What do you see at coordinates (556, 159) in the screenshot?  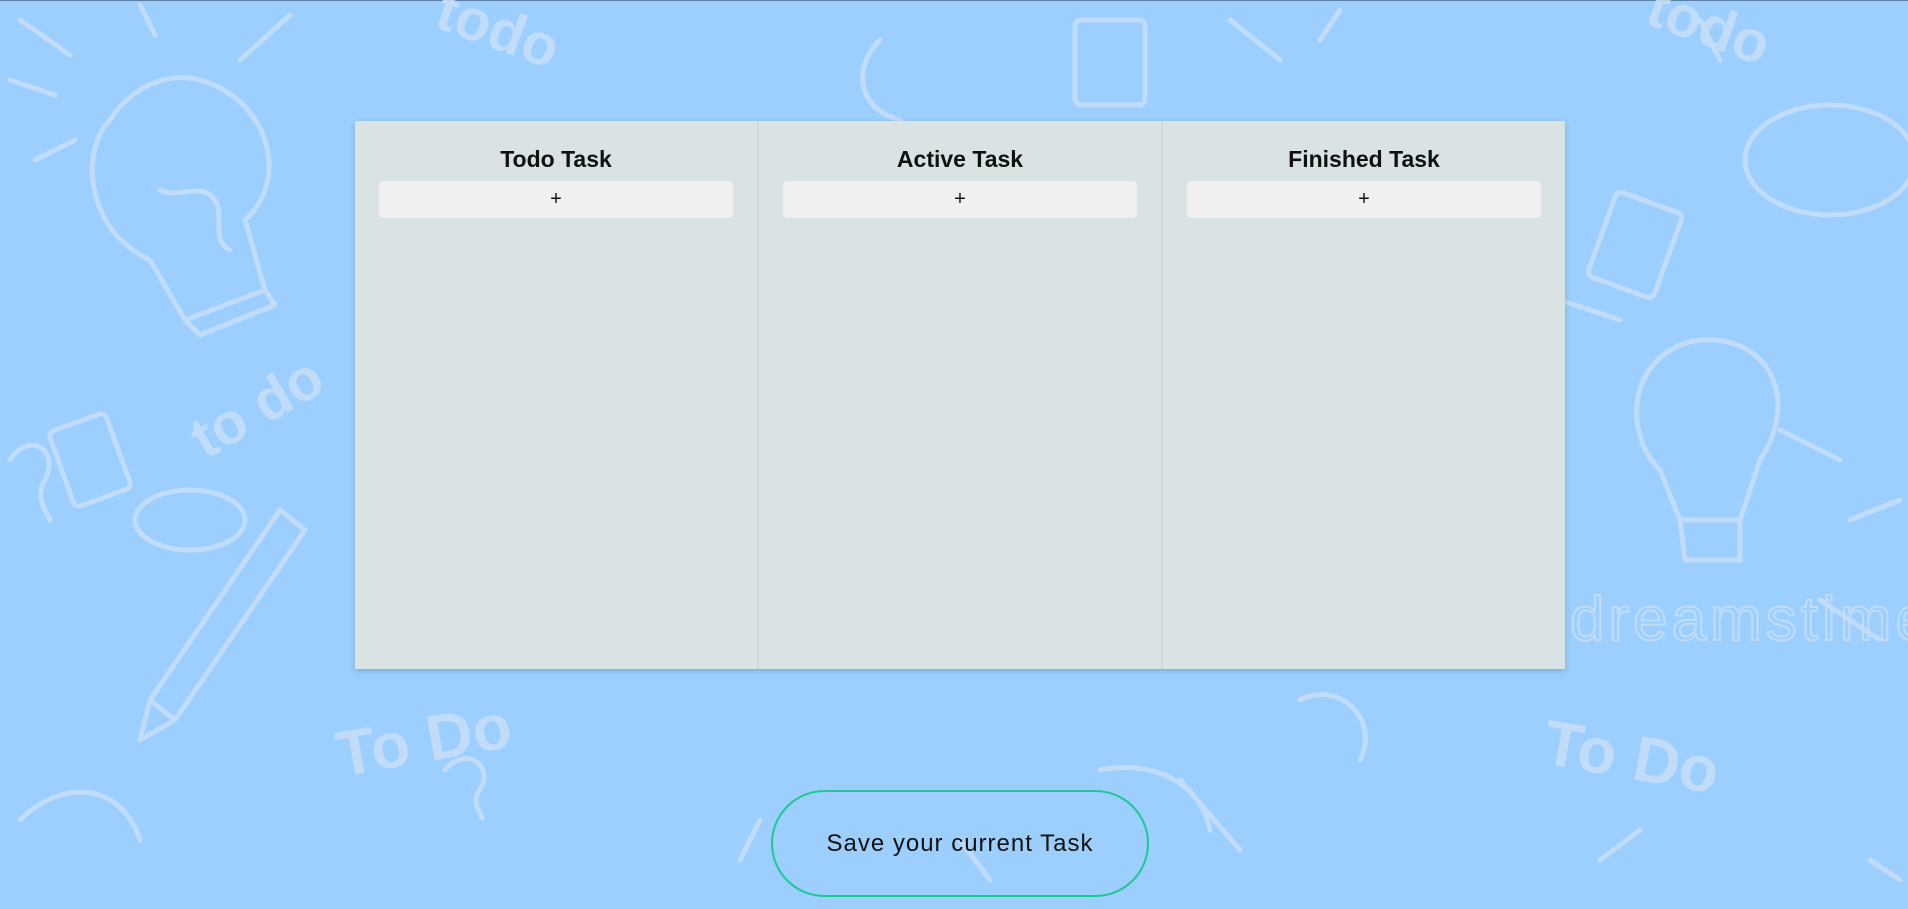 I see `column-title-todo: Todo Task` at bounding box center [556, 159].